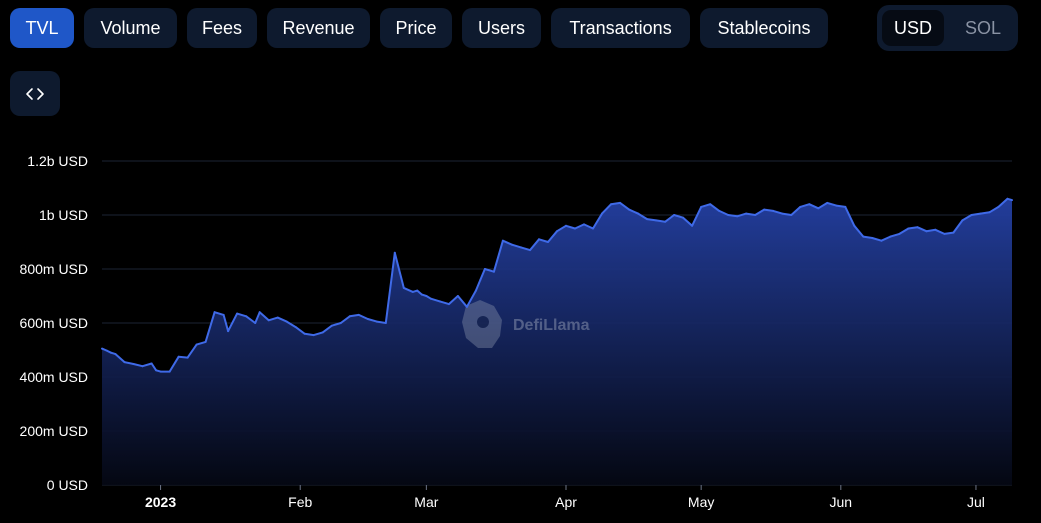  I want to click on y-tick-label: 600m USD, so click(54, 323).